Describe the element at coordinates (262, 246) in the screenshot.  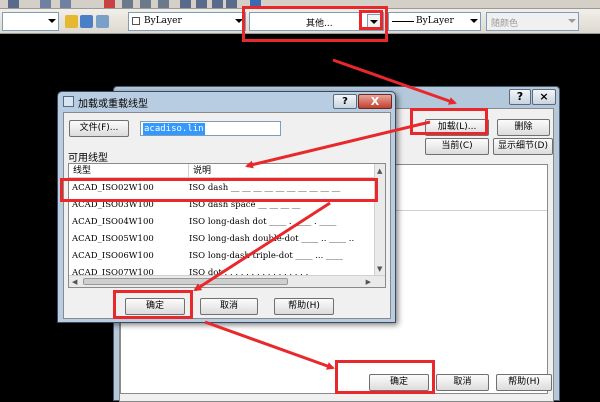
I see `arrow-to-ok-button` at that location.